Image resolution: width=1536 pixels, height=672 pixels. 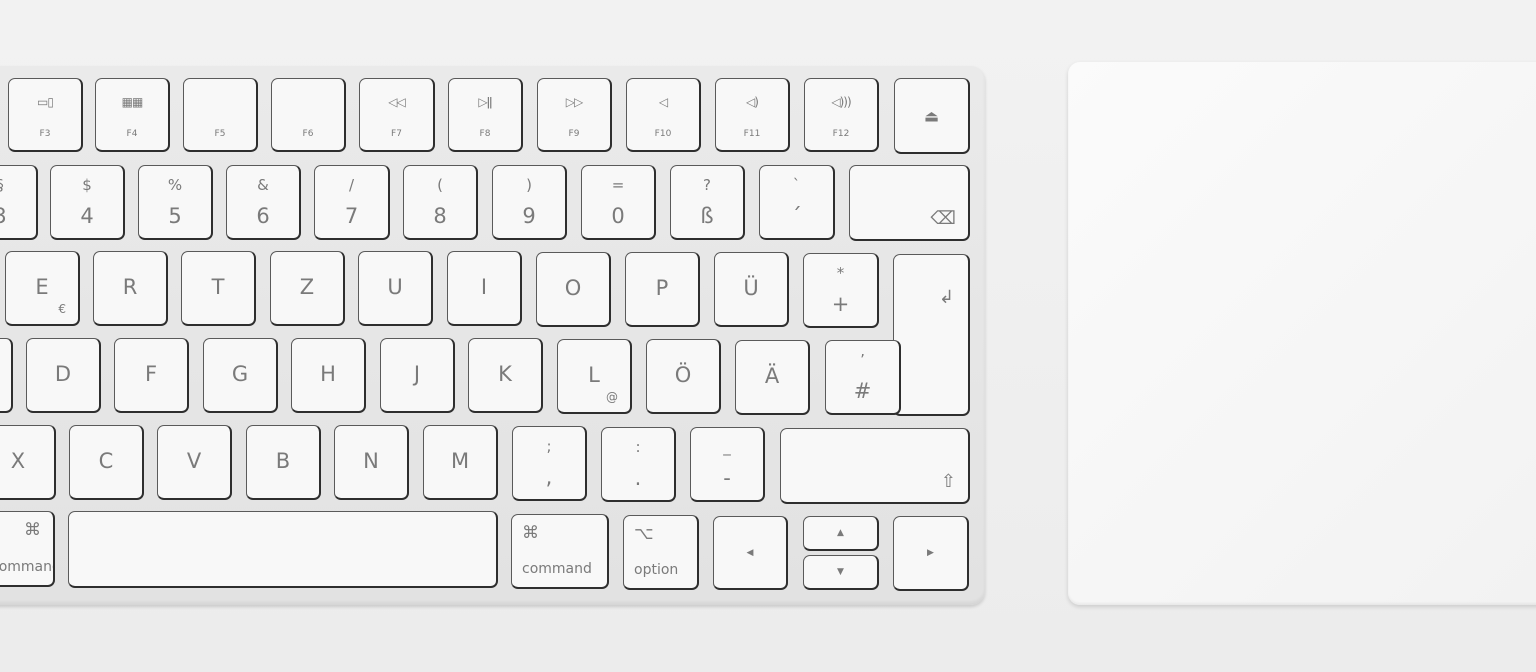 I want to click on key-label: Ü, so click(x=751, y=287).